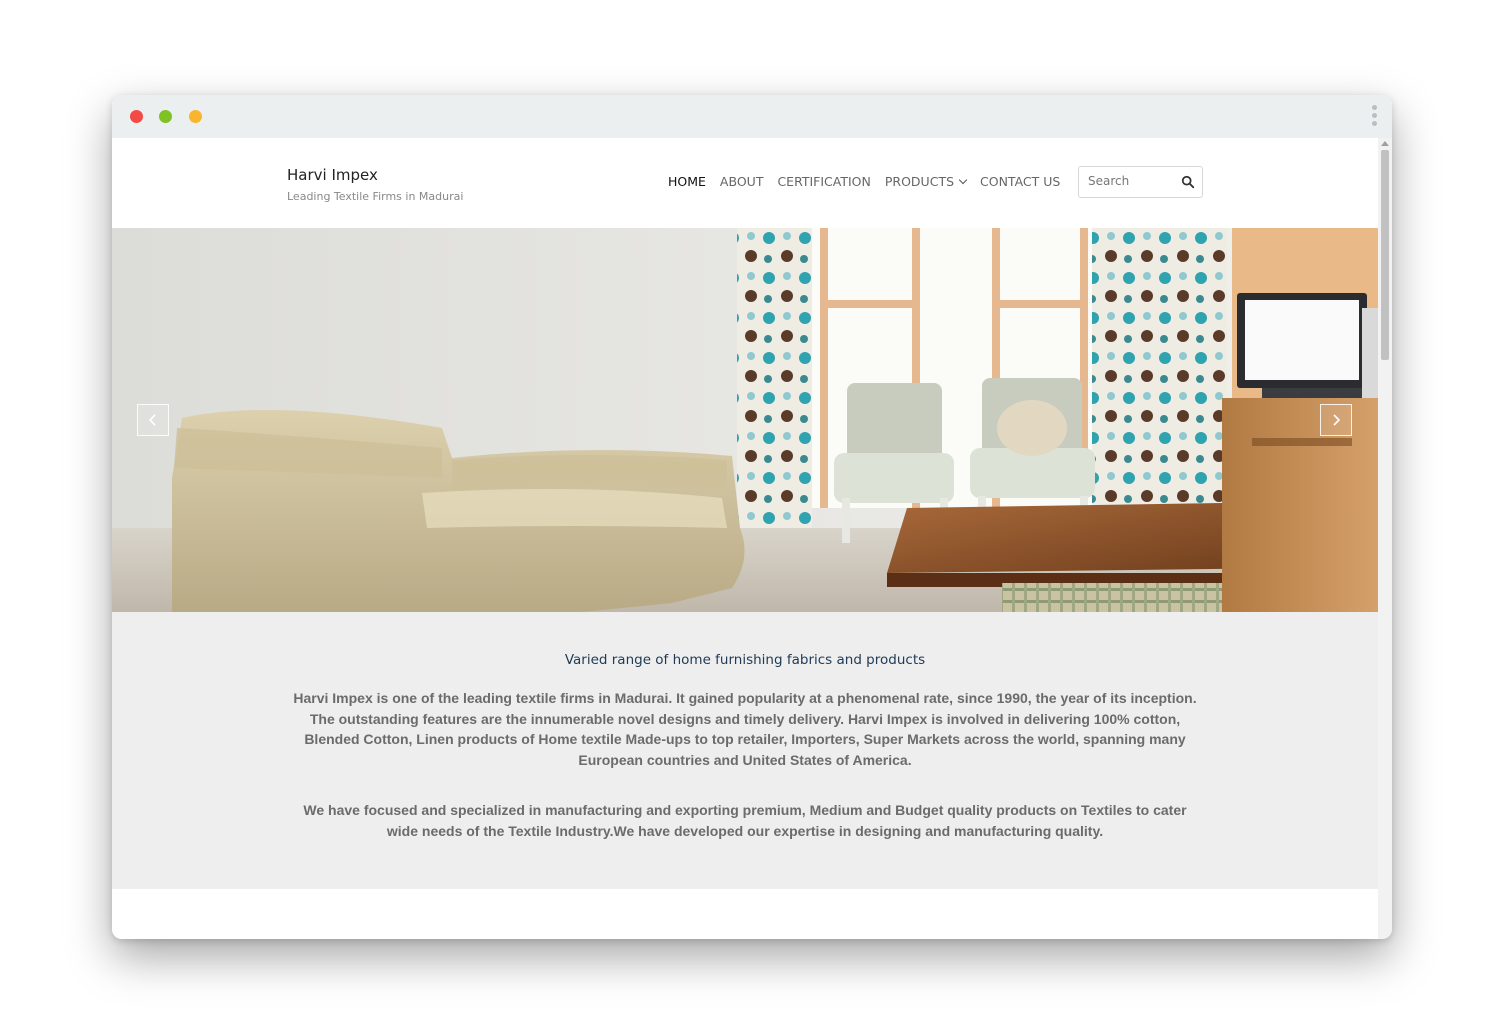 The width and height of the screenshot is (1504, 1018). I want to click on site-name: Harvi Impex, so click(332, 175).